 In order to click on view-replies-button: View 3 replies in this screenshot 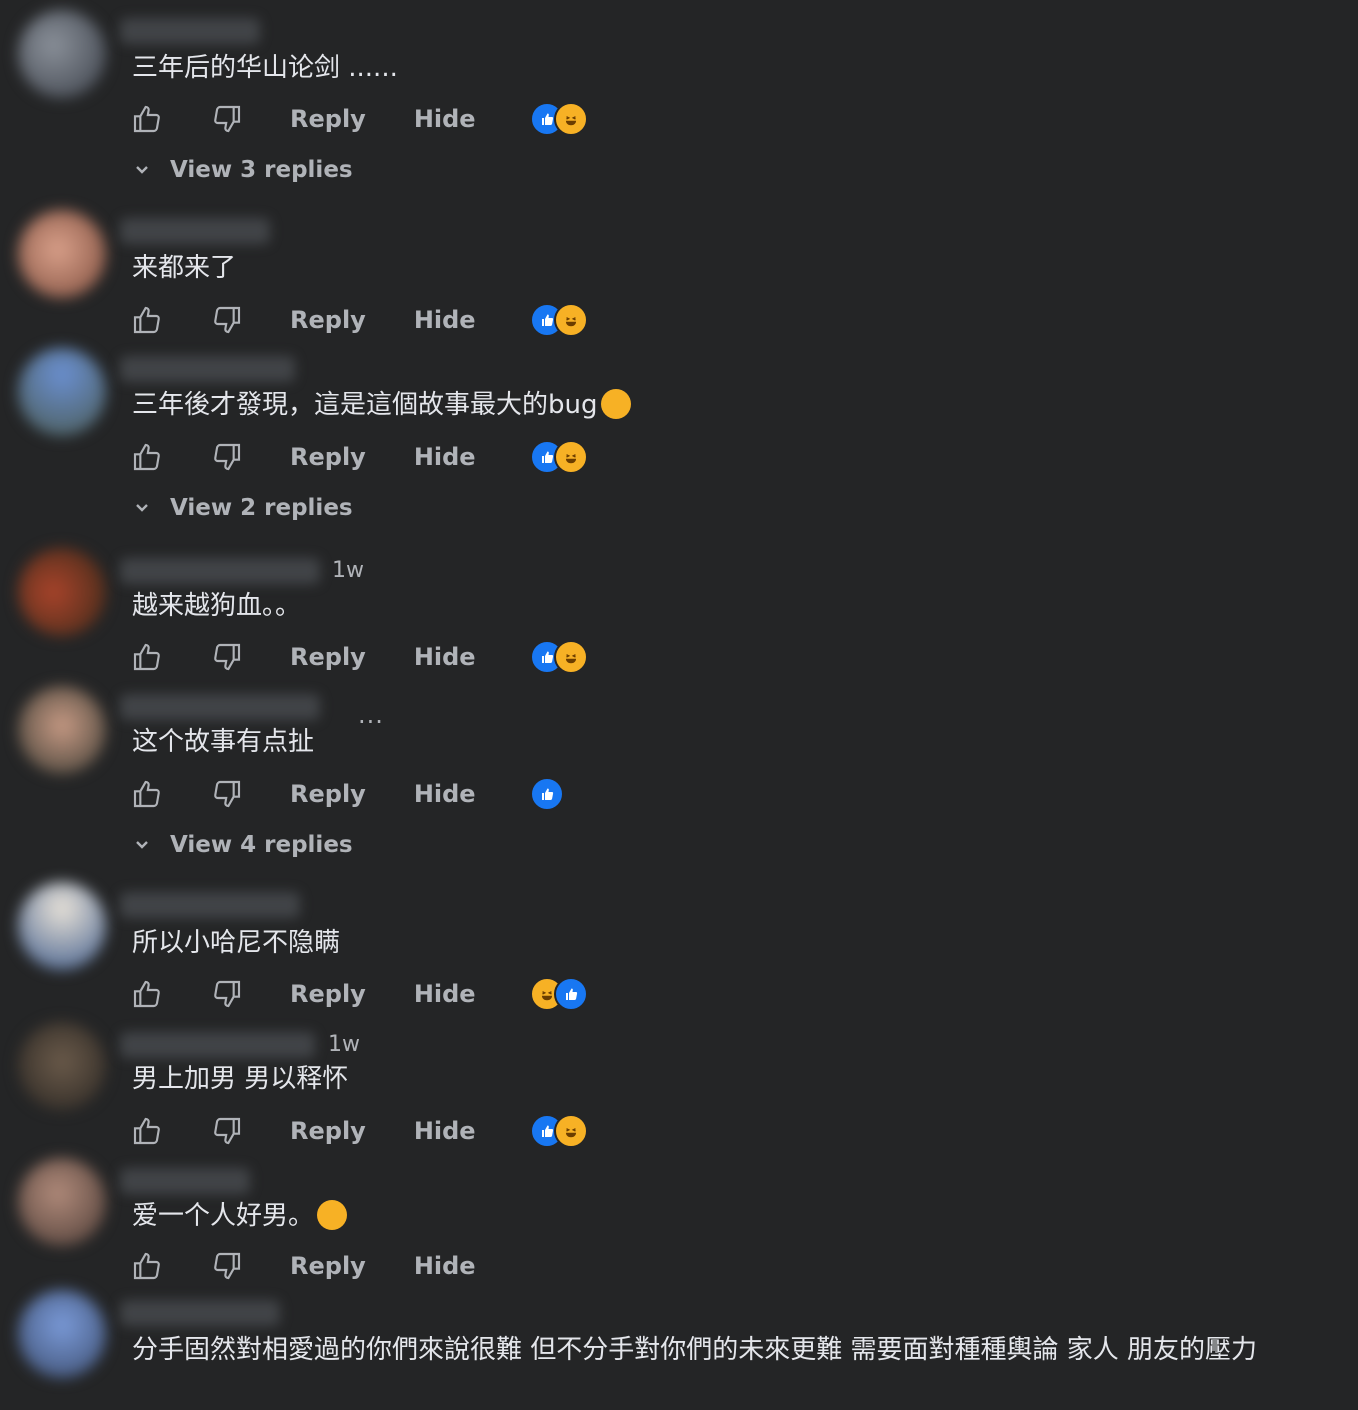, I will do `click(242, 170)`.